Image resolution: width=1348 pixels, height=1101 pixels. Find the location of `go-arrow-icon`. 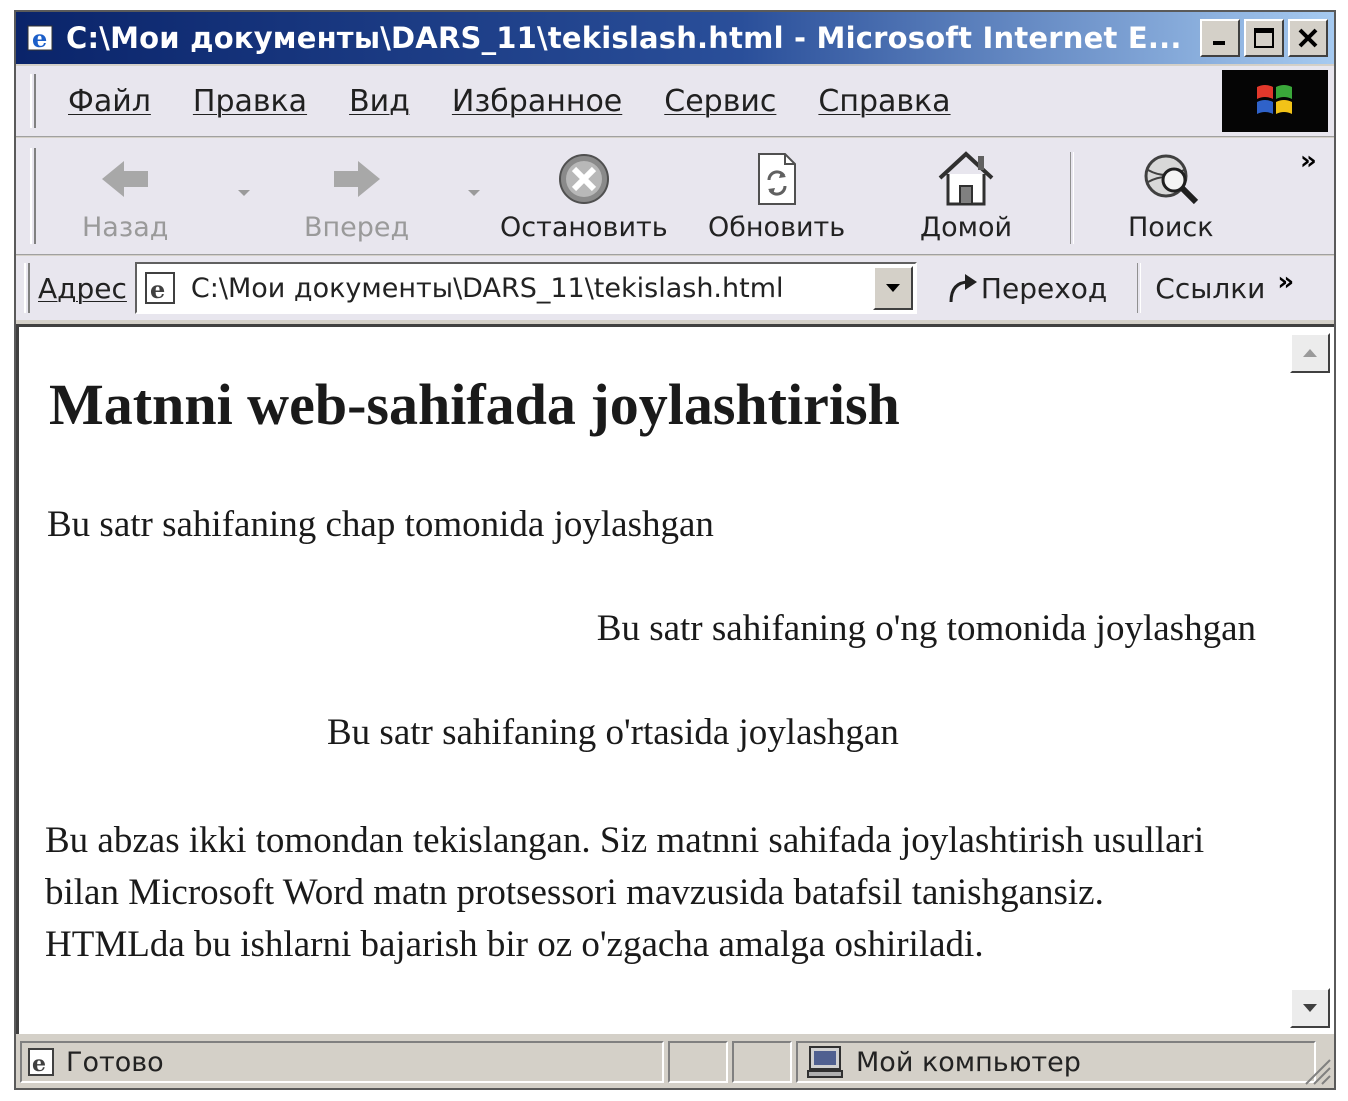

go-arrow-icon is located at coordinates (963, 288).